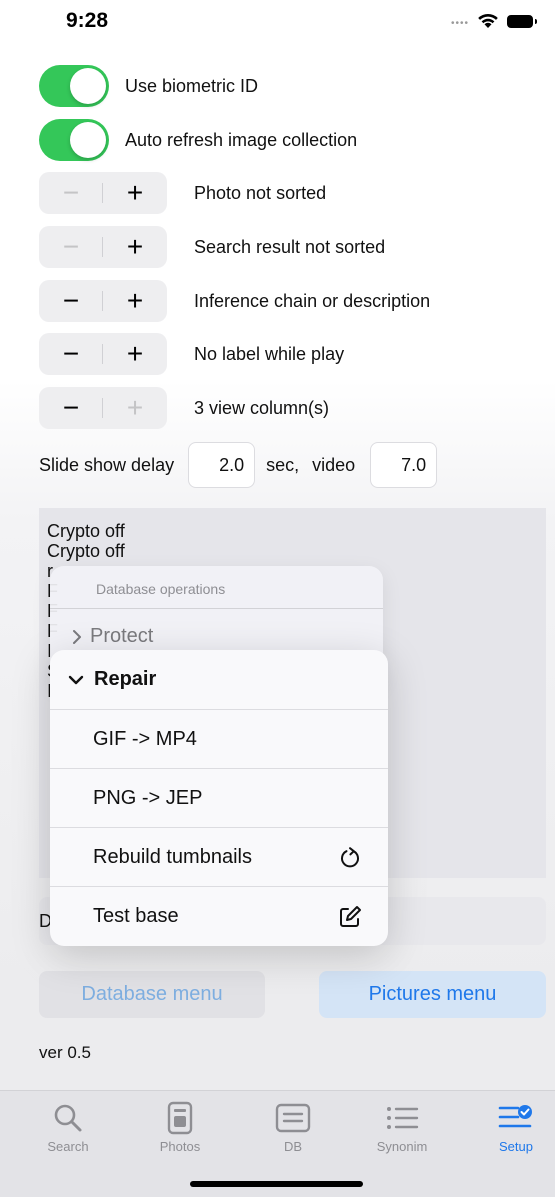 This screenshot has width=555, height=1197. I want to click on tab-db: DB, so click(293, 1127).